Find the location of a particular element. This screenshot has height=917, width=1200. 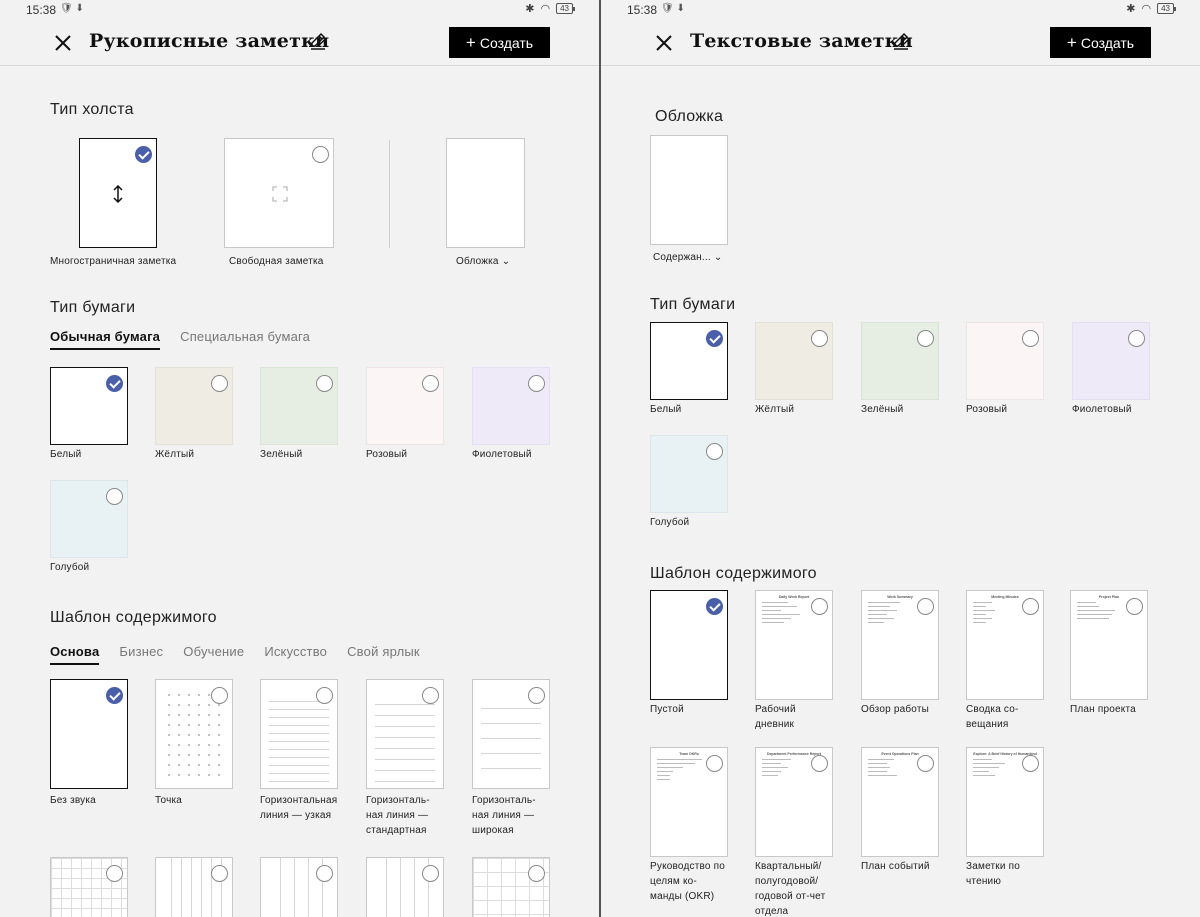

paper-type-tabs: Обычная бумага Специальная бумага is located at coordinates (190, 339).